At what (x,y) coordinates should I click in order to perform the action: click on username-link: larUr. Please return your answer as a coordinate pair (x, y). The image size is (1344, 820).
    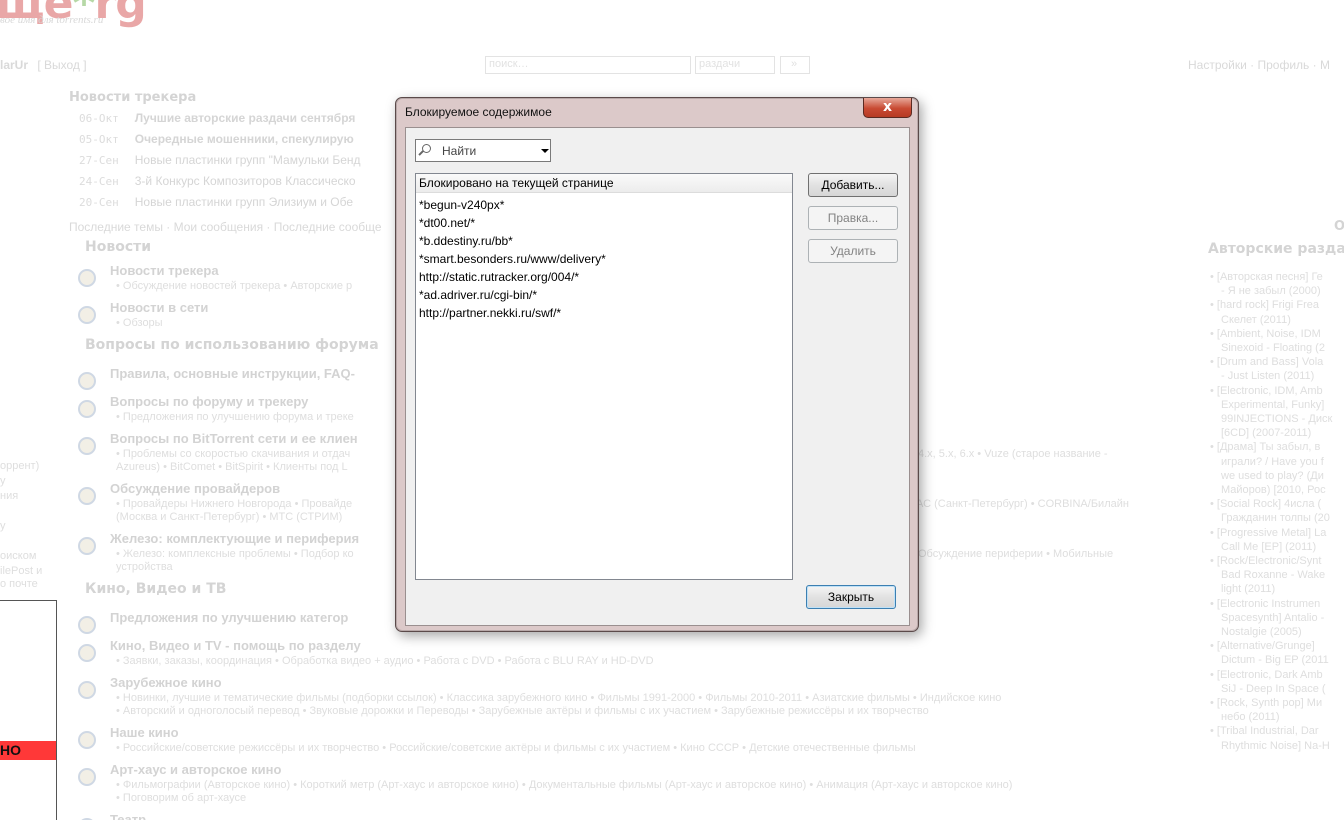
    Looking at the image, I should click on (14, 65).